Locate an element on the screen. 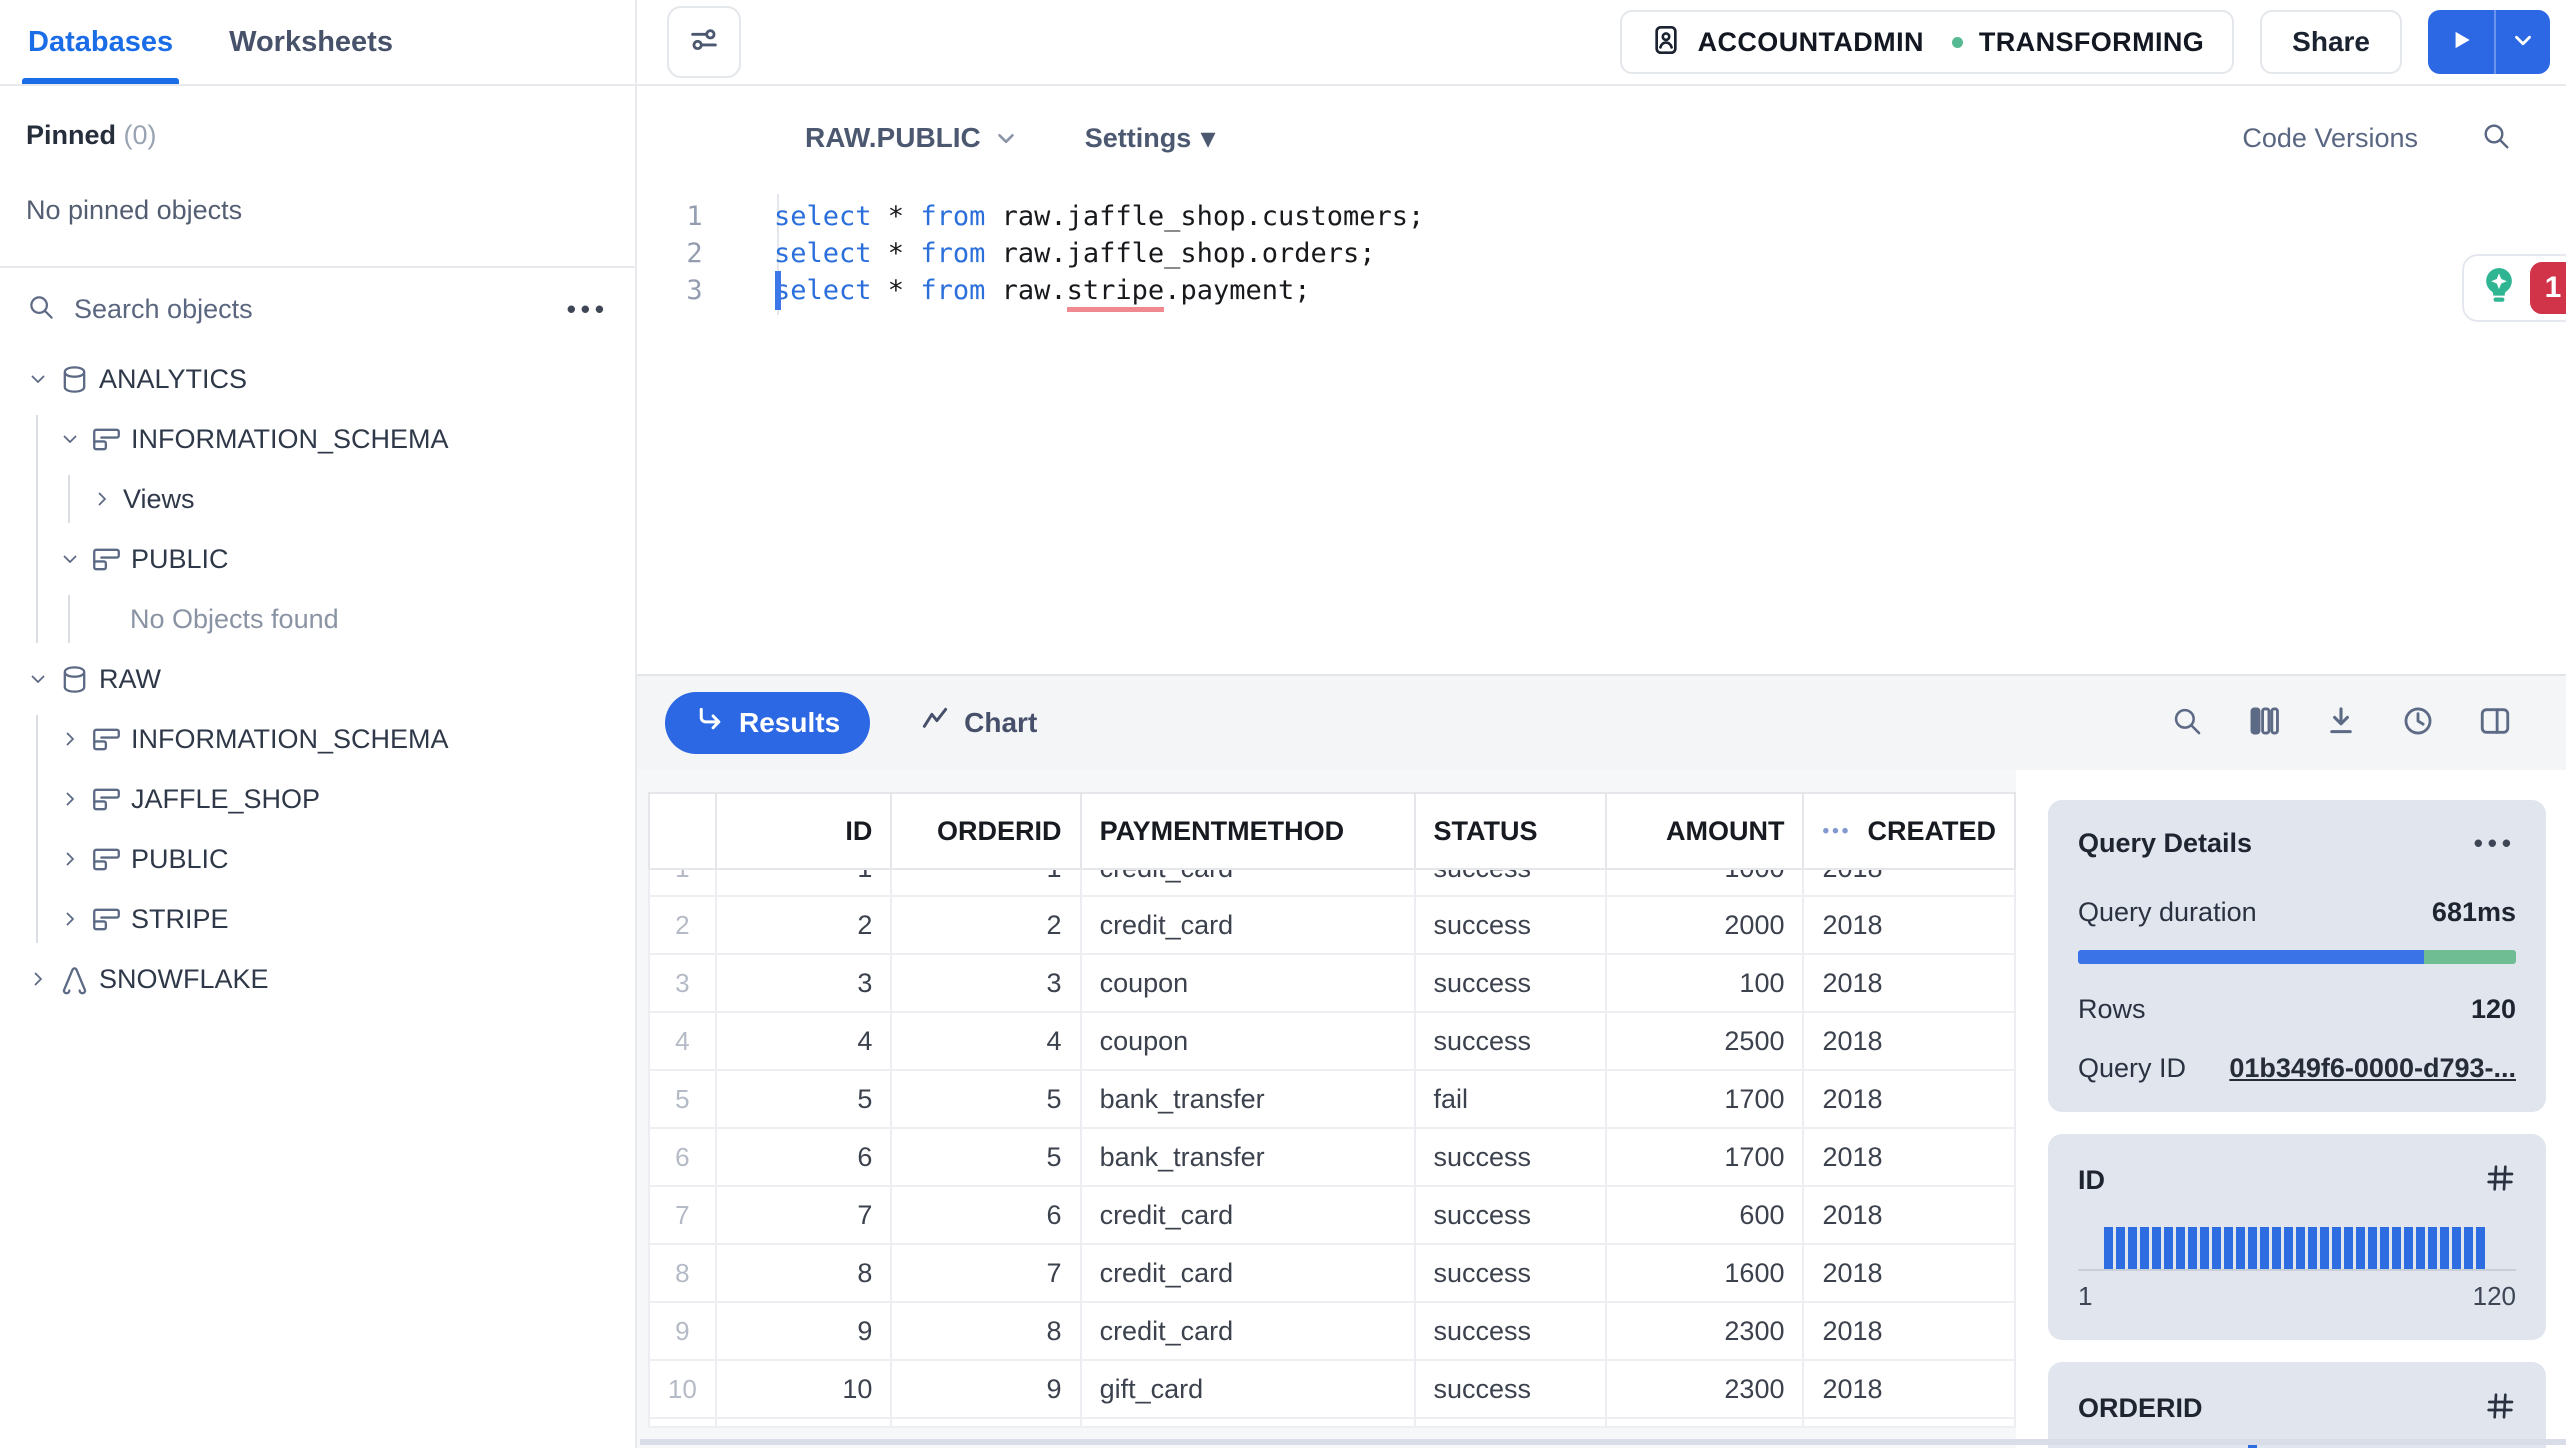  table-row: 3 3 3 coupon success 100 2018 is located at coordinates (1332, 983).